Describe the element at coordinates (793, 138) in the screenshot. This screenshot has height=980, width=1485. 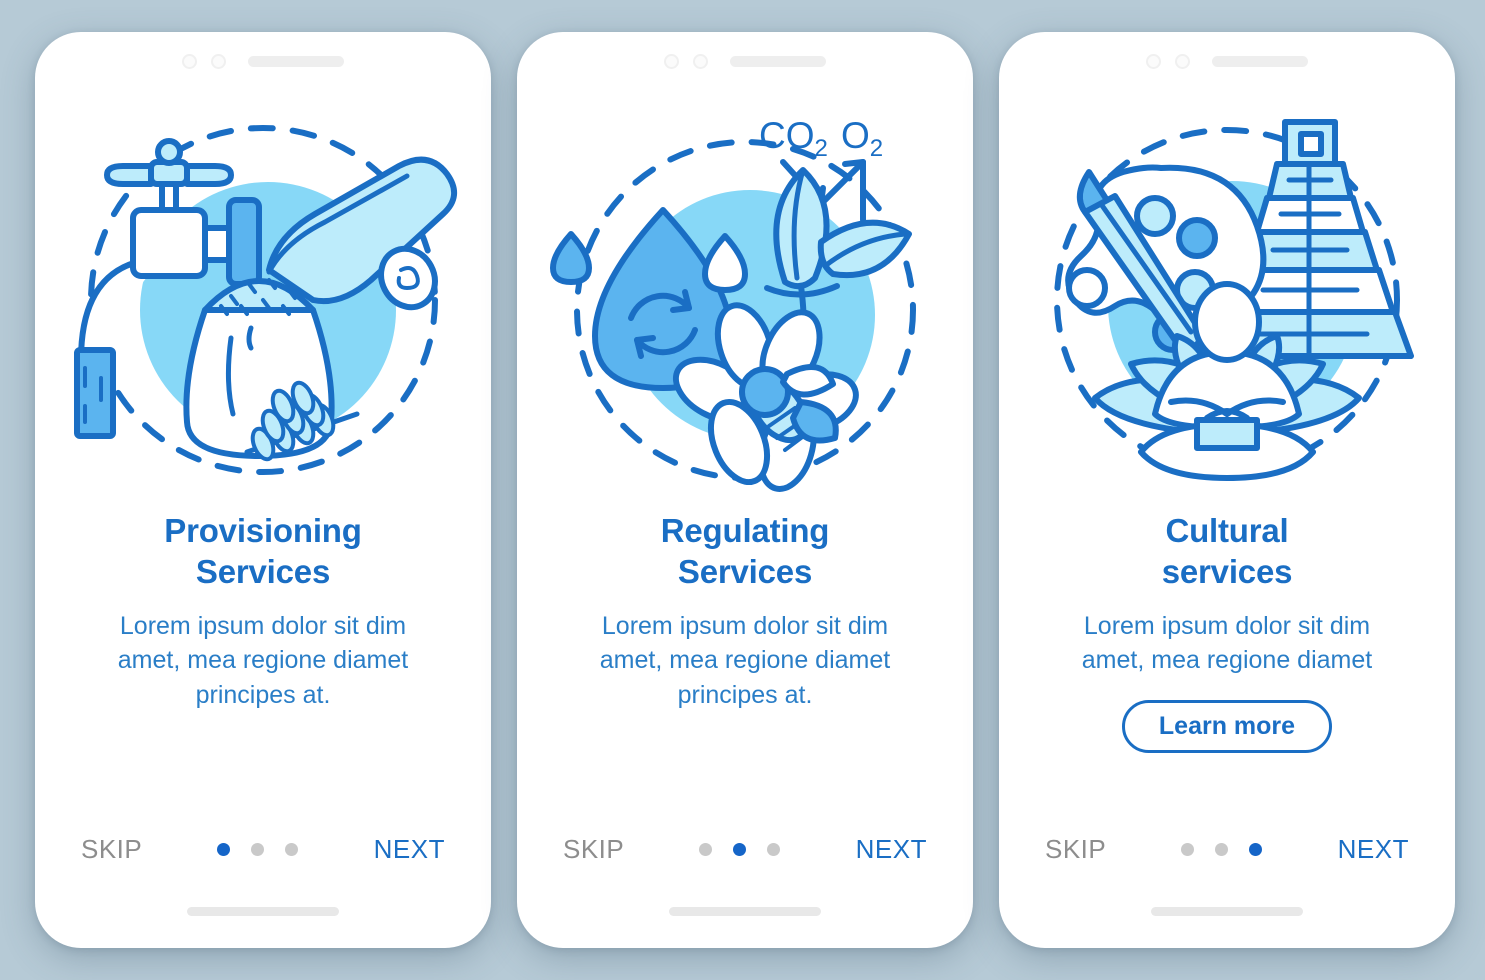
I see `co2-label: CO2` at that location.